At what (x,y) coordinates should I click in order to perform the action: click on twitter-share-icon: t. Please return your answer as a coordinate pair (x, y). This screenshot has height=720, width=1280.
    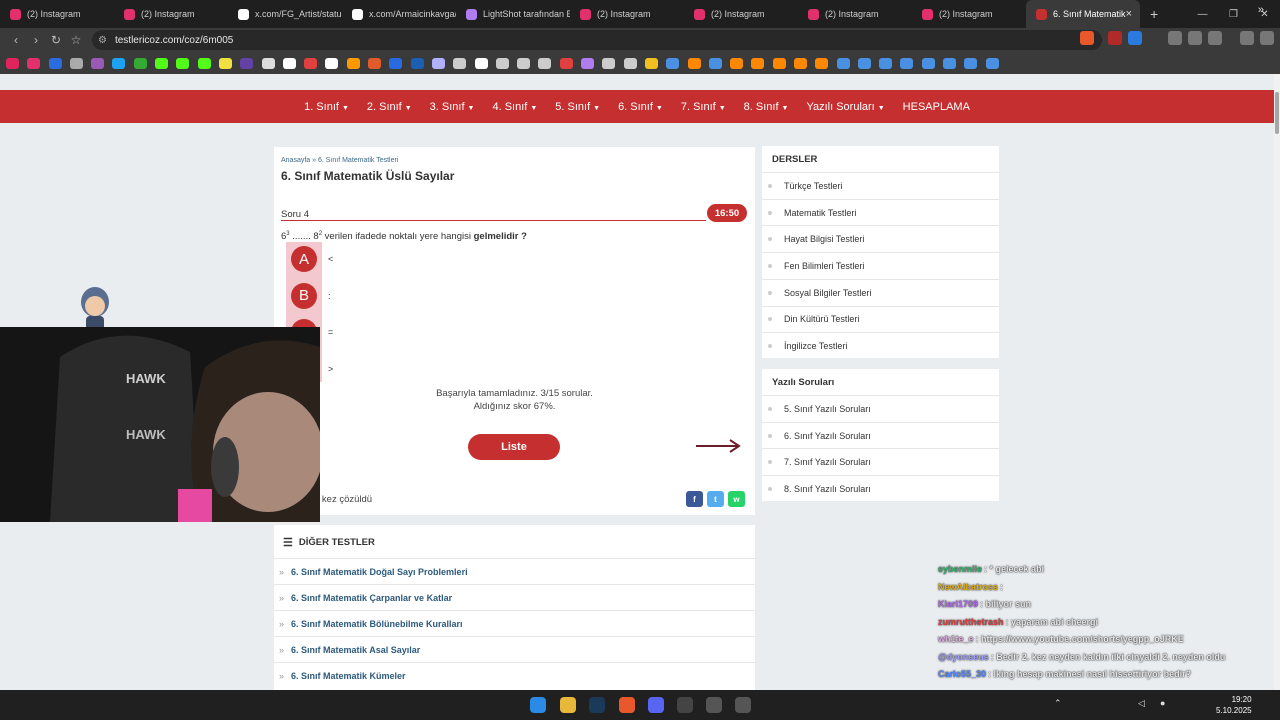
    Looking at the image, I should click on (715, 499).